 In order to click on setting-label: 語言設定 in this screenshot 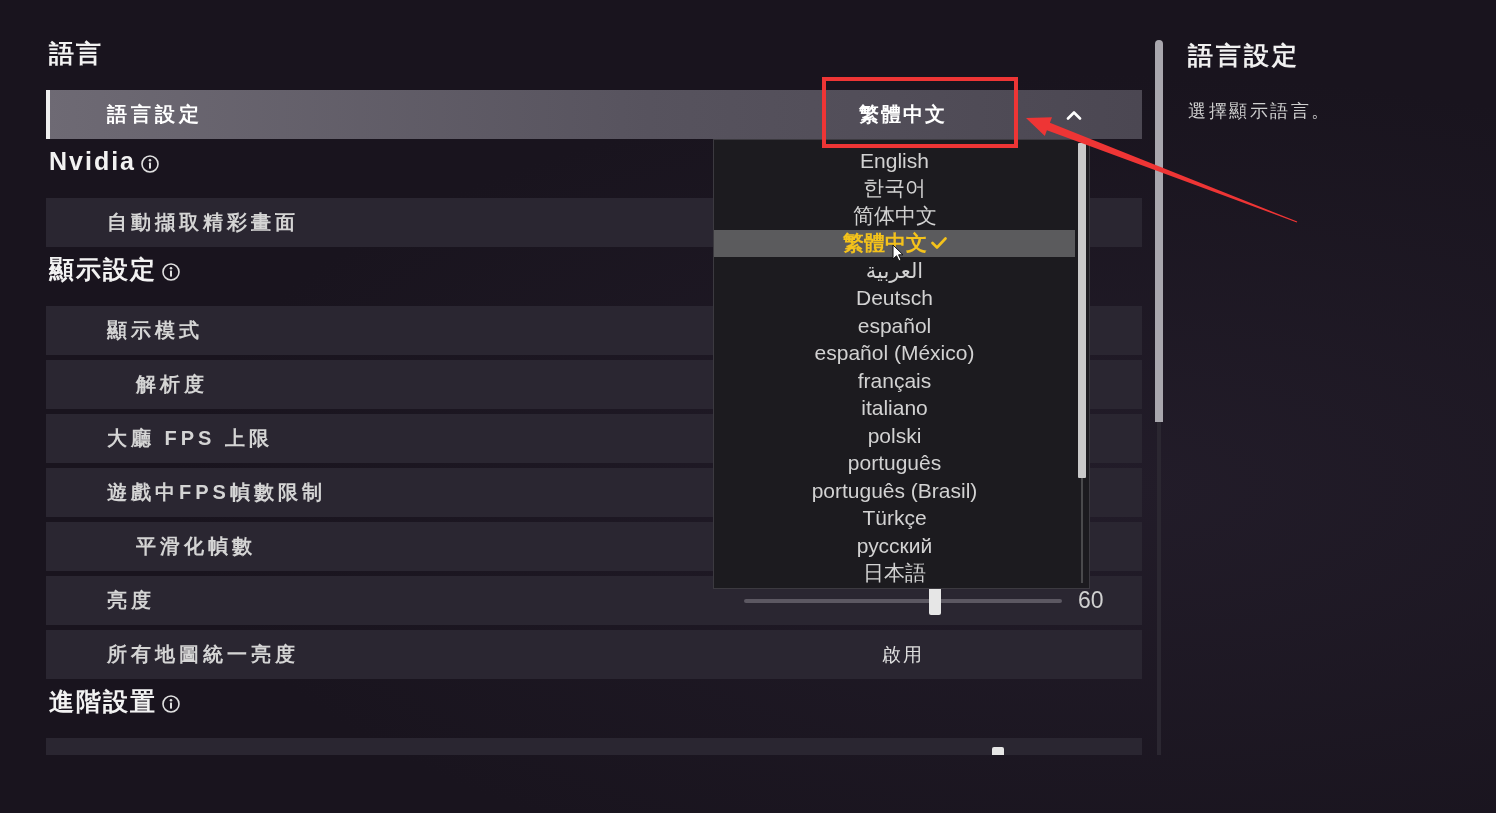, I will do `click(155, 114)`.